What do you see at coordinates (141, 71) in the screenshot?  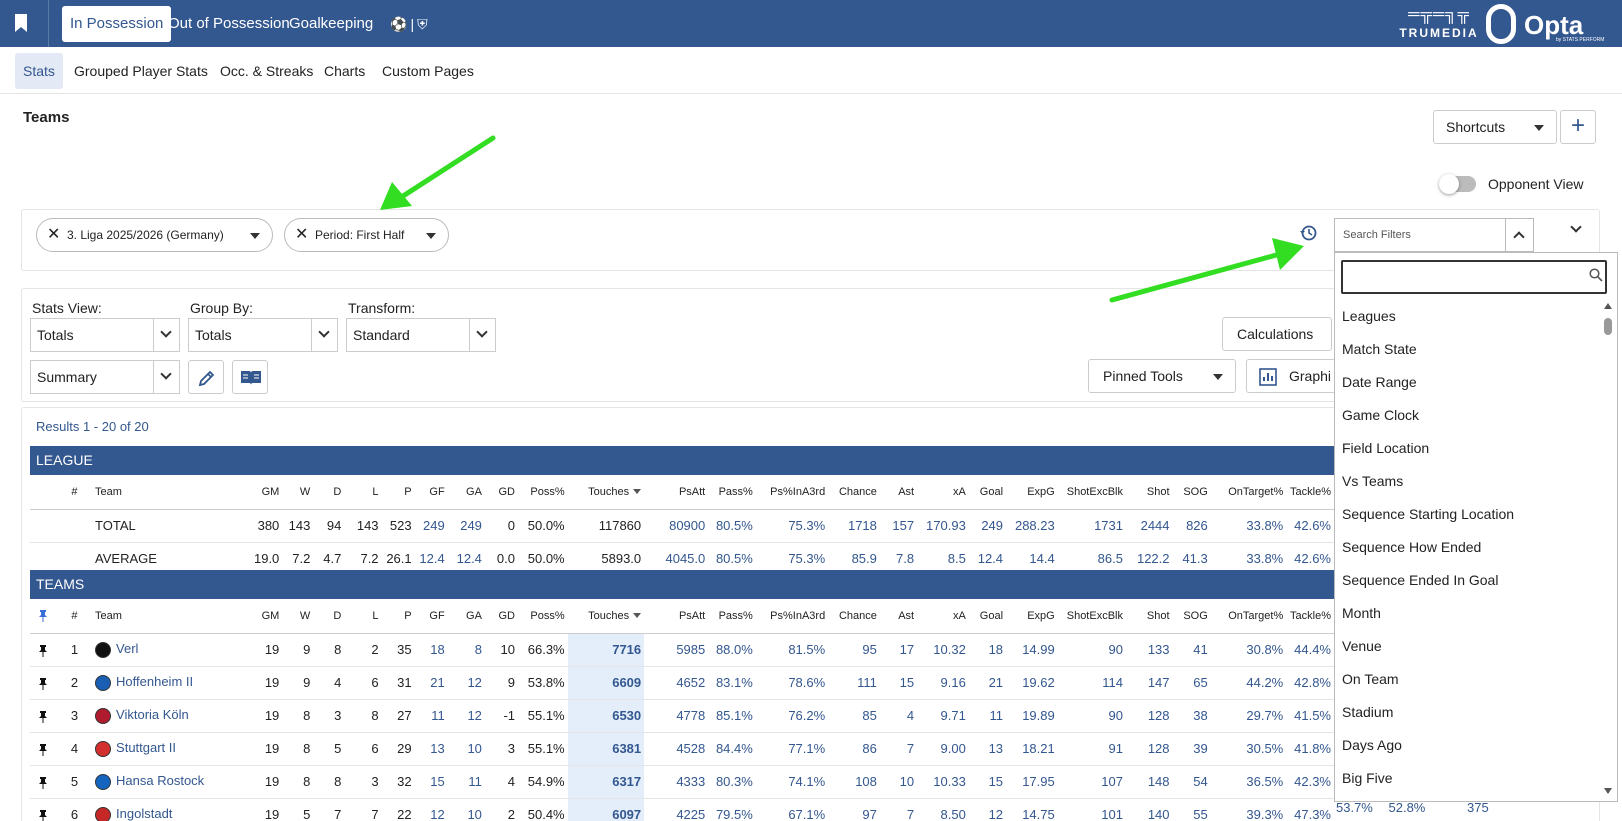 I see `tab-grouped-player-stats: Grouped Player Stats` at bounding box center [141, 71].